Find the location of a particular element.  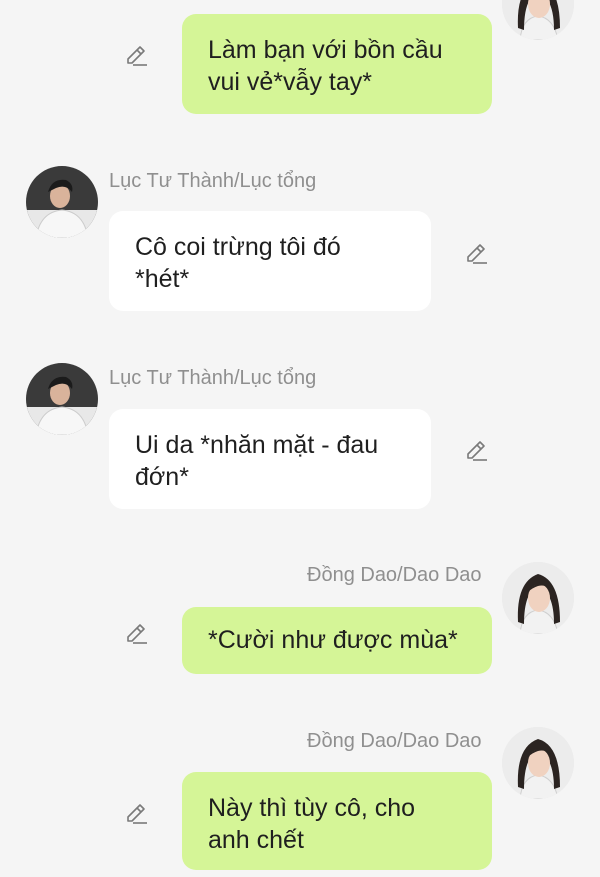

message-line: *Cười như được mùa* is located at coordinates (333, 640).